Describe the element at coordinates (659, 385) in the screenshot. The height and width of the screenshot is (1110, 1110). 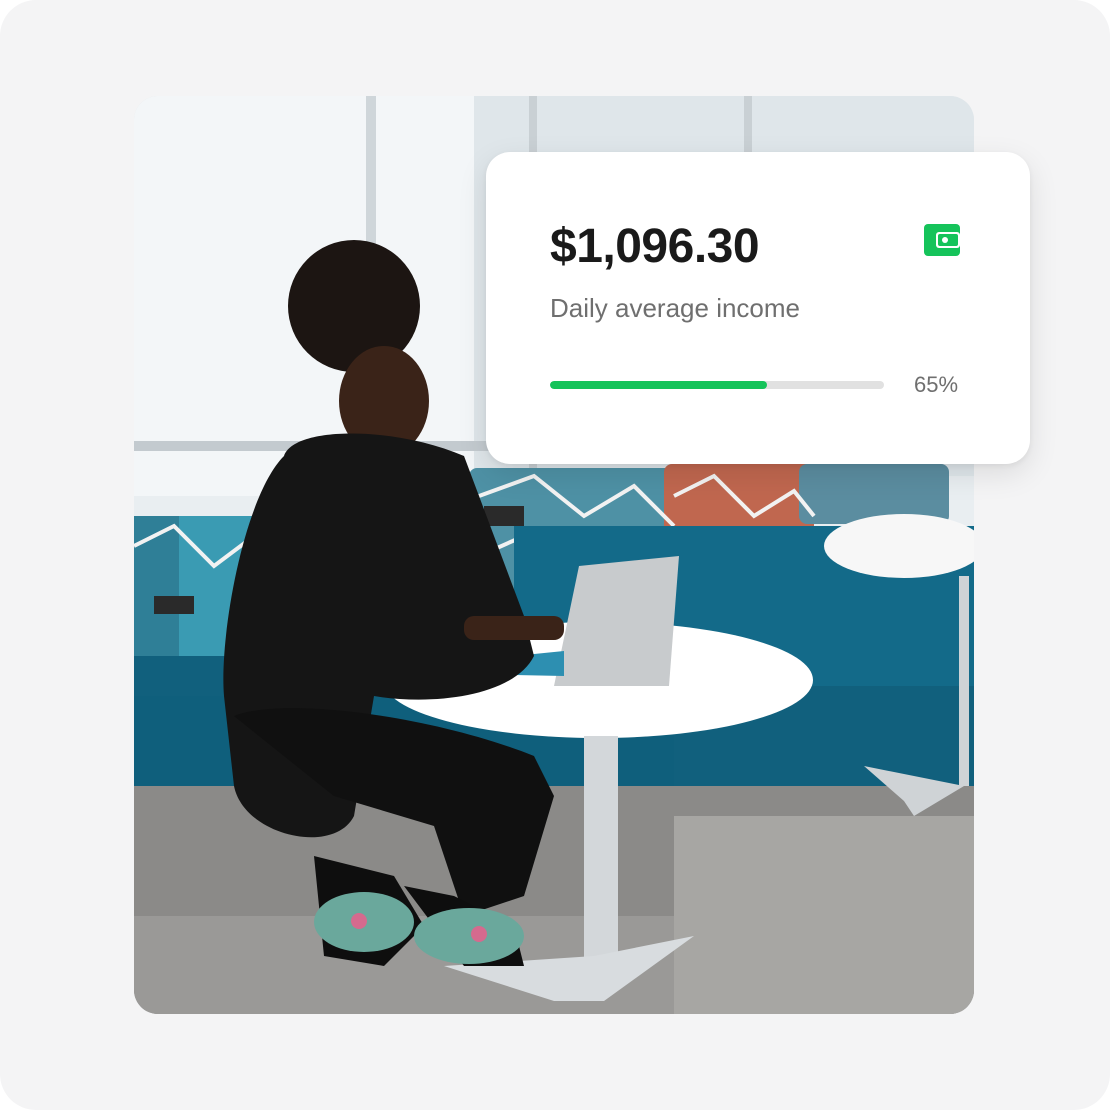
I see `income-progress-fill` at that location.